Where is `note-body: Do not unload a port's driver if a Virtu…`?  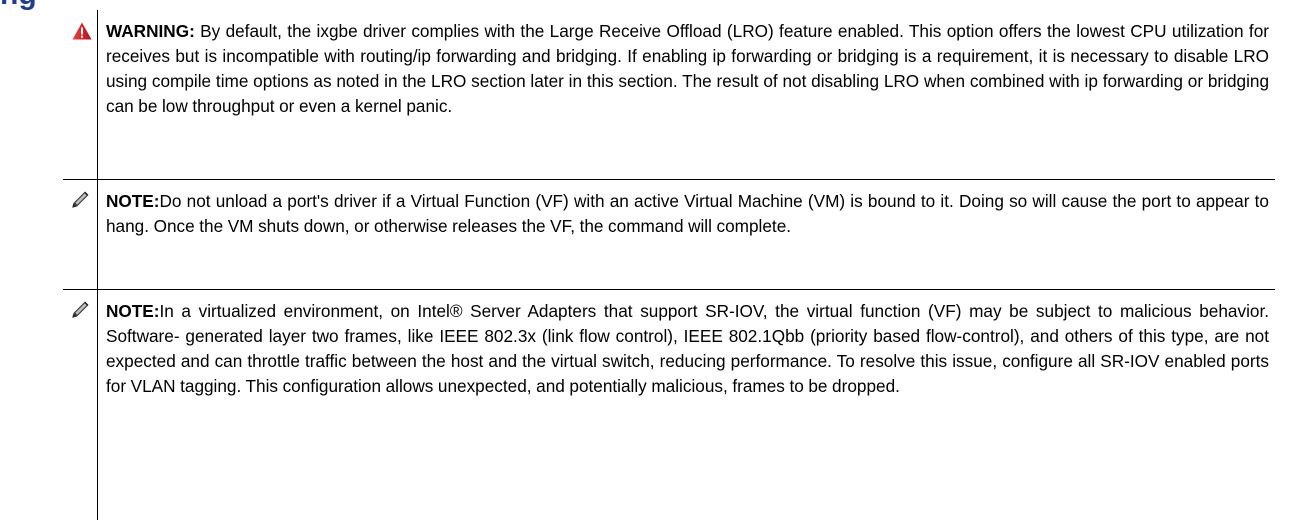
note-body: Do not unload a port's driver if a Virtu… is located at coordinates (687, 213).